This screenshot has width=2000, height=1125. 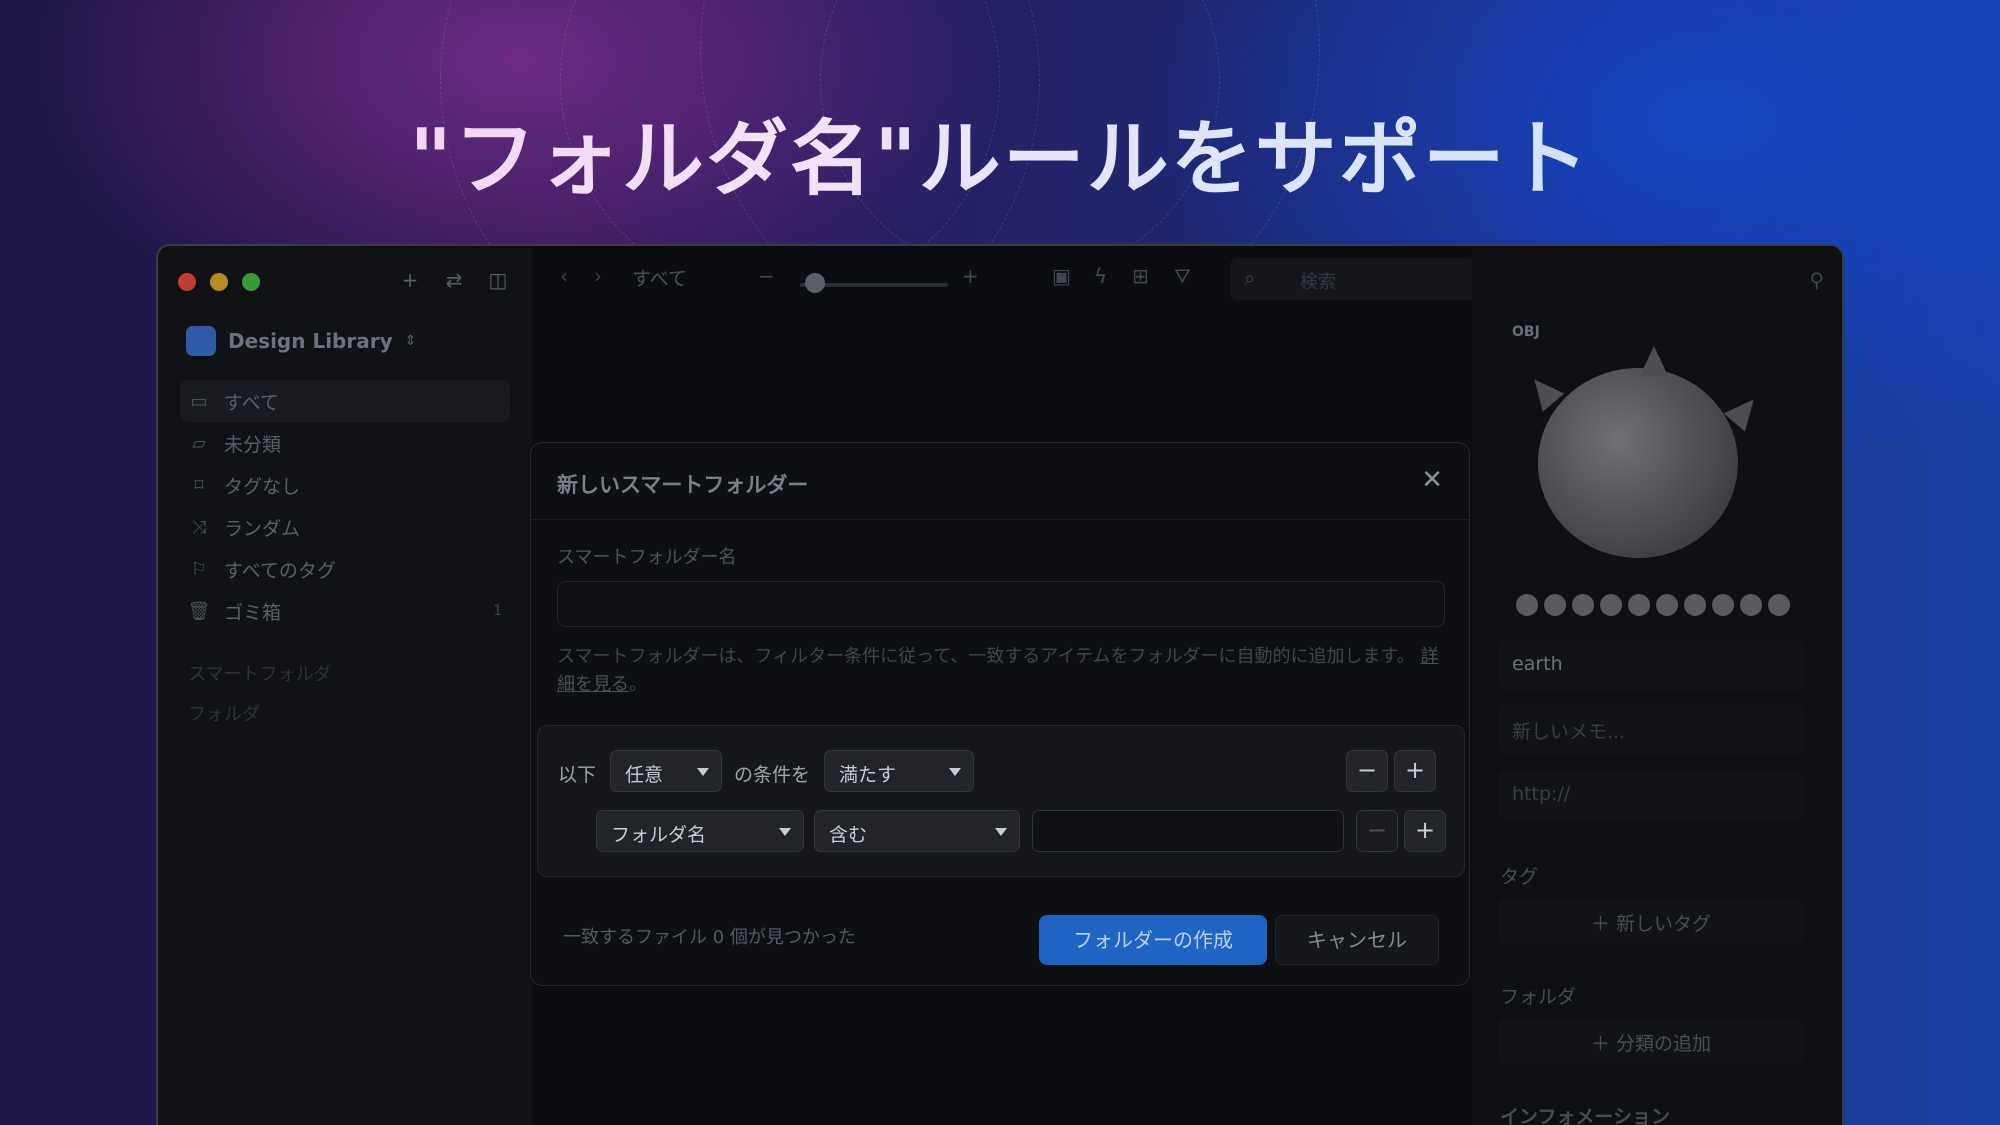 What do you see at coordinates (772, 775) in the screenshot?
I see `rule-middle-text: の条件を` at bounding box center [772, 775].